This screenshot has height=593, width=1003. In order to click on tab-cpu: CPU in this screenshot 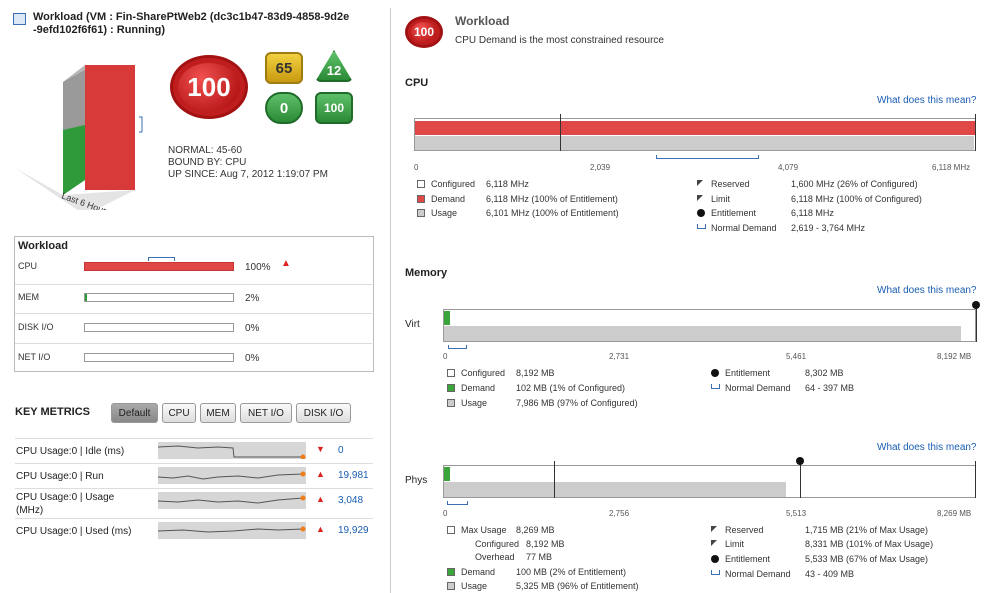, I will do `click(179, 413)`.